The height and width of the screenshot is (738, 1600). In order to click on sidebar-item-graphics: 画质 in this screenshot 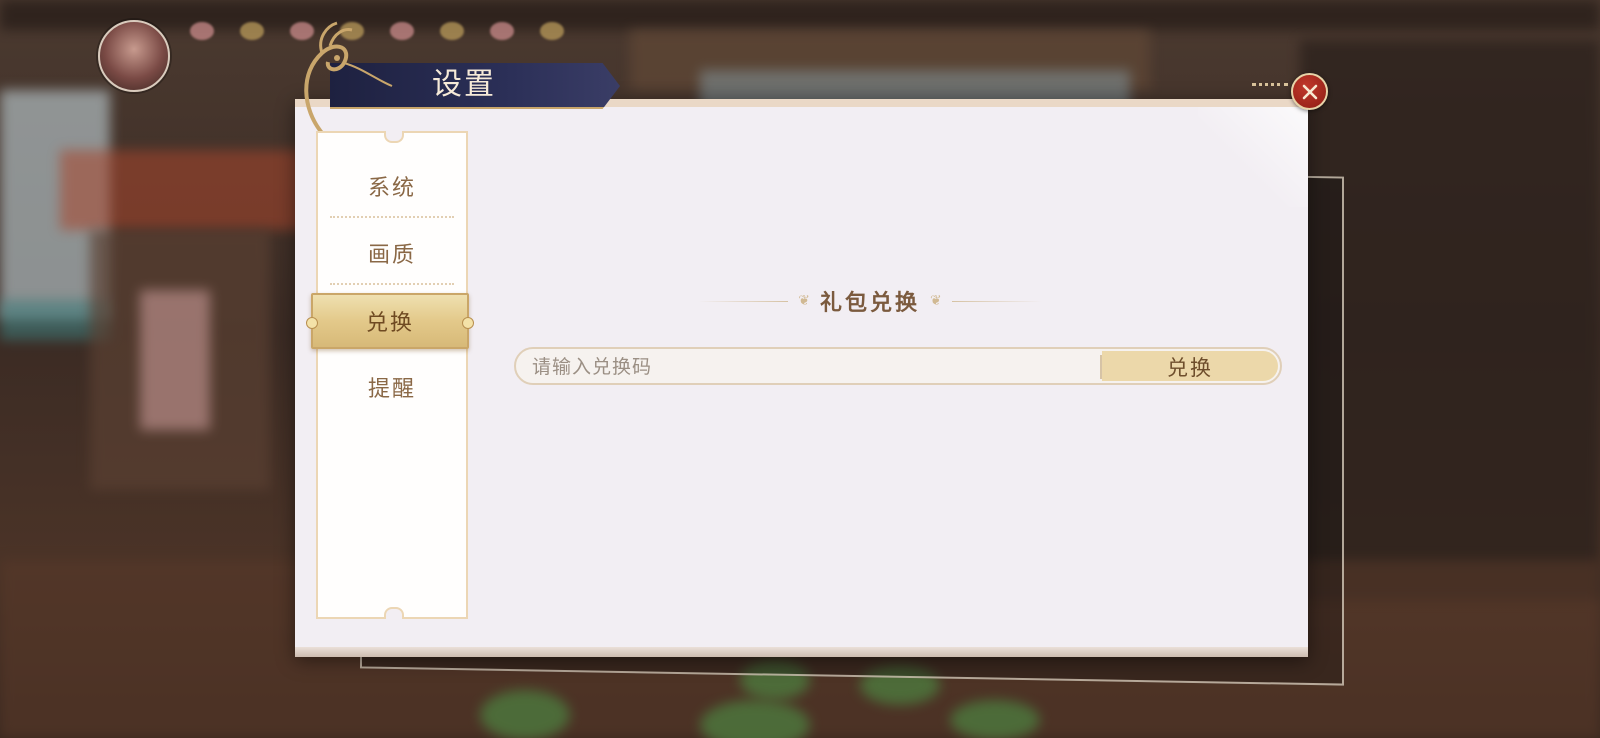, I will do `click(392, 253)`.